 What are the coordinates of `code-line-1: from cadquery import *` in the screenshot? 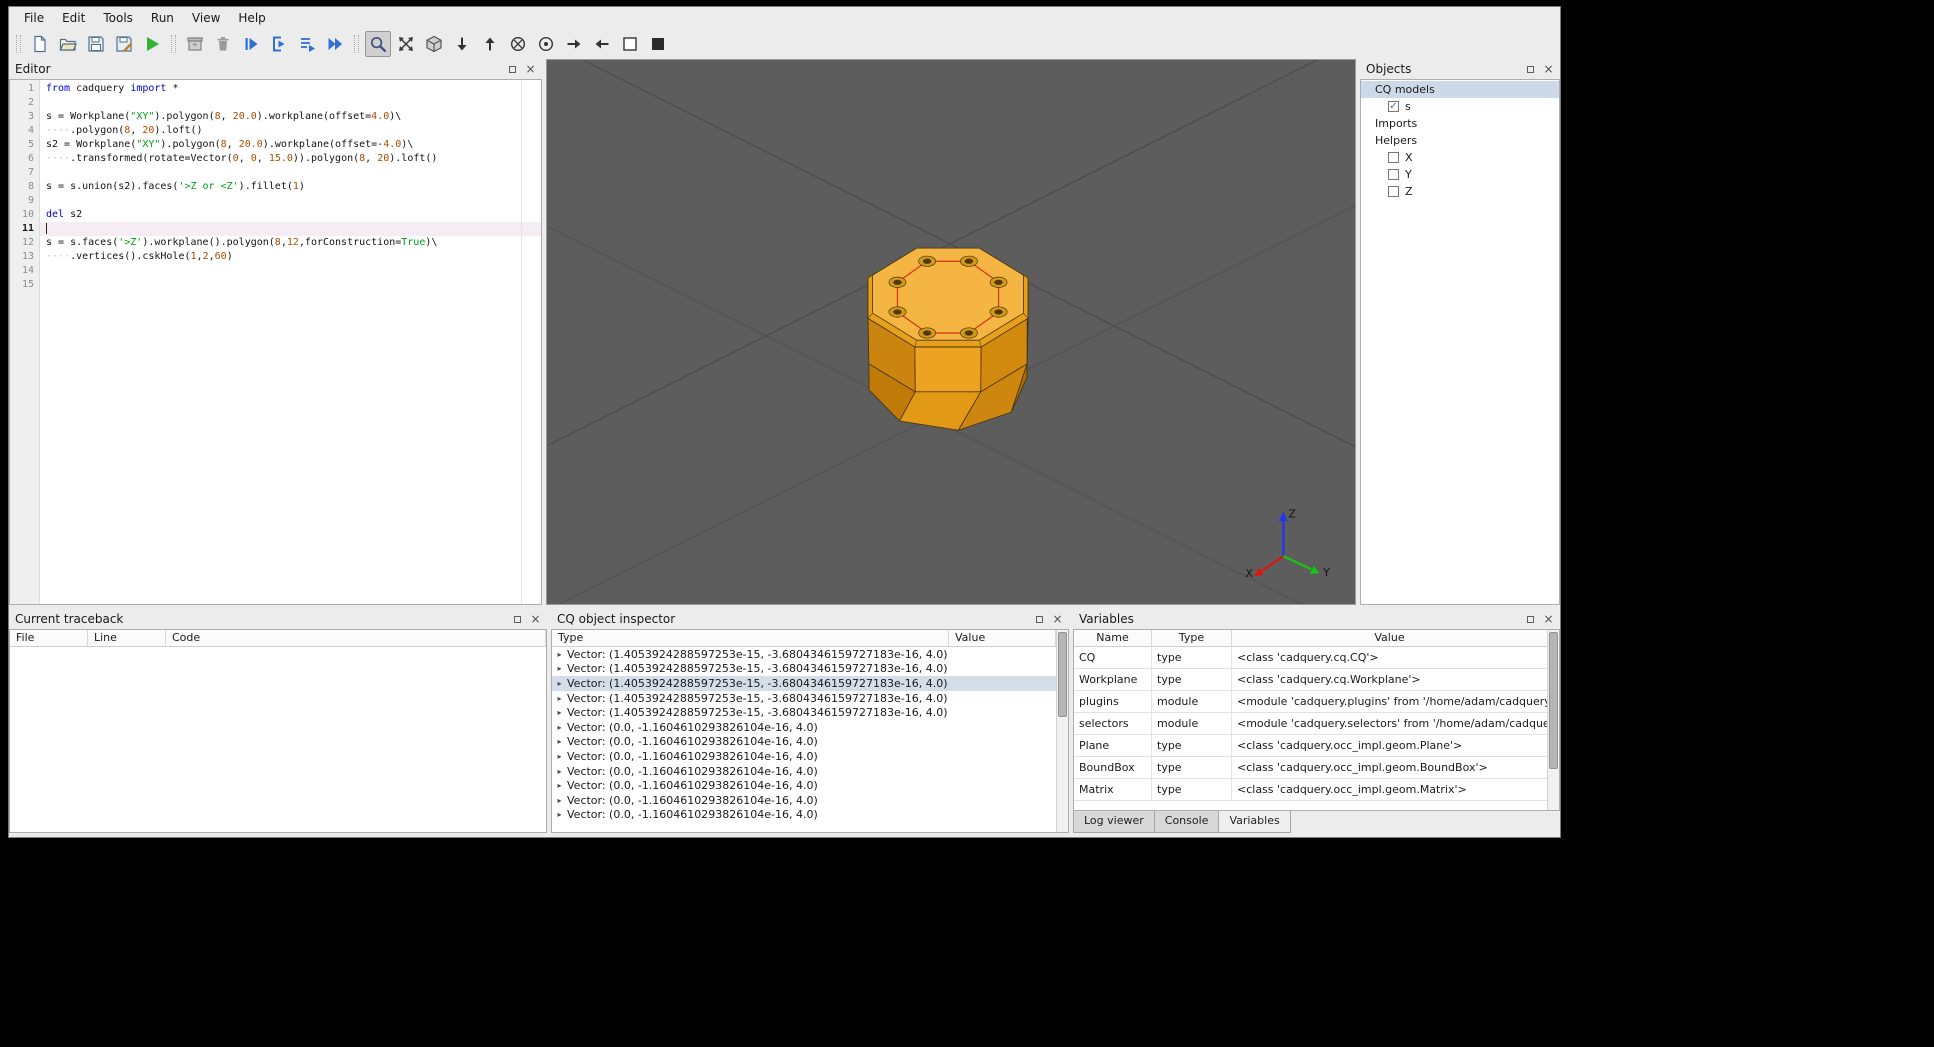 It's located at (290, 89).